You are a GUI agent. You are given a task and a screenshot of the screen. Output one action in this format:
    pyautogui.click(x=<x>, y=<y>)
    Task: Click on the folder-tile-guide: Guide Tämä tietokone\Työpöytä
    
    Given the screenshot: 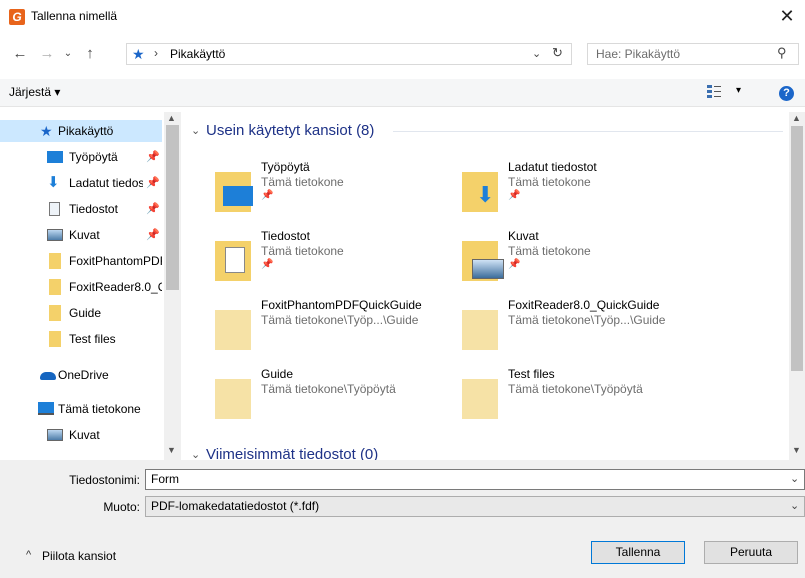 What is the action you would take?
    pyautogui.click(x=329, y=397)
    